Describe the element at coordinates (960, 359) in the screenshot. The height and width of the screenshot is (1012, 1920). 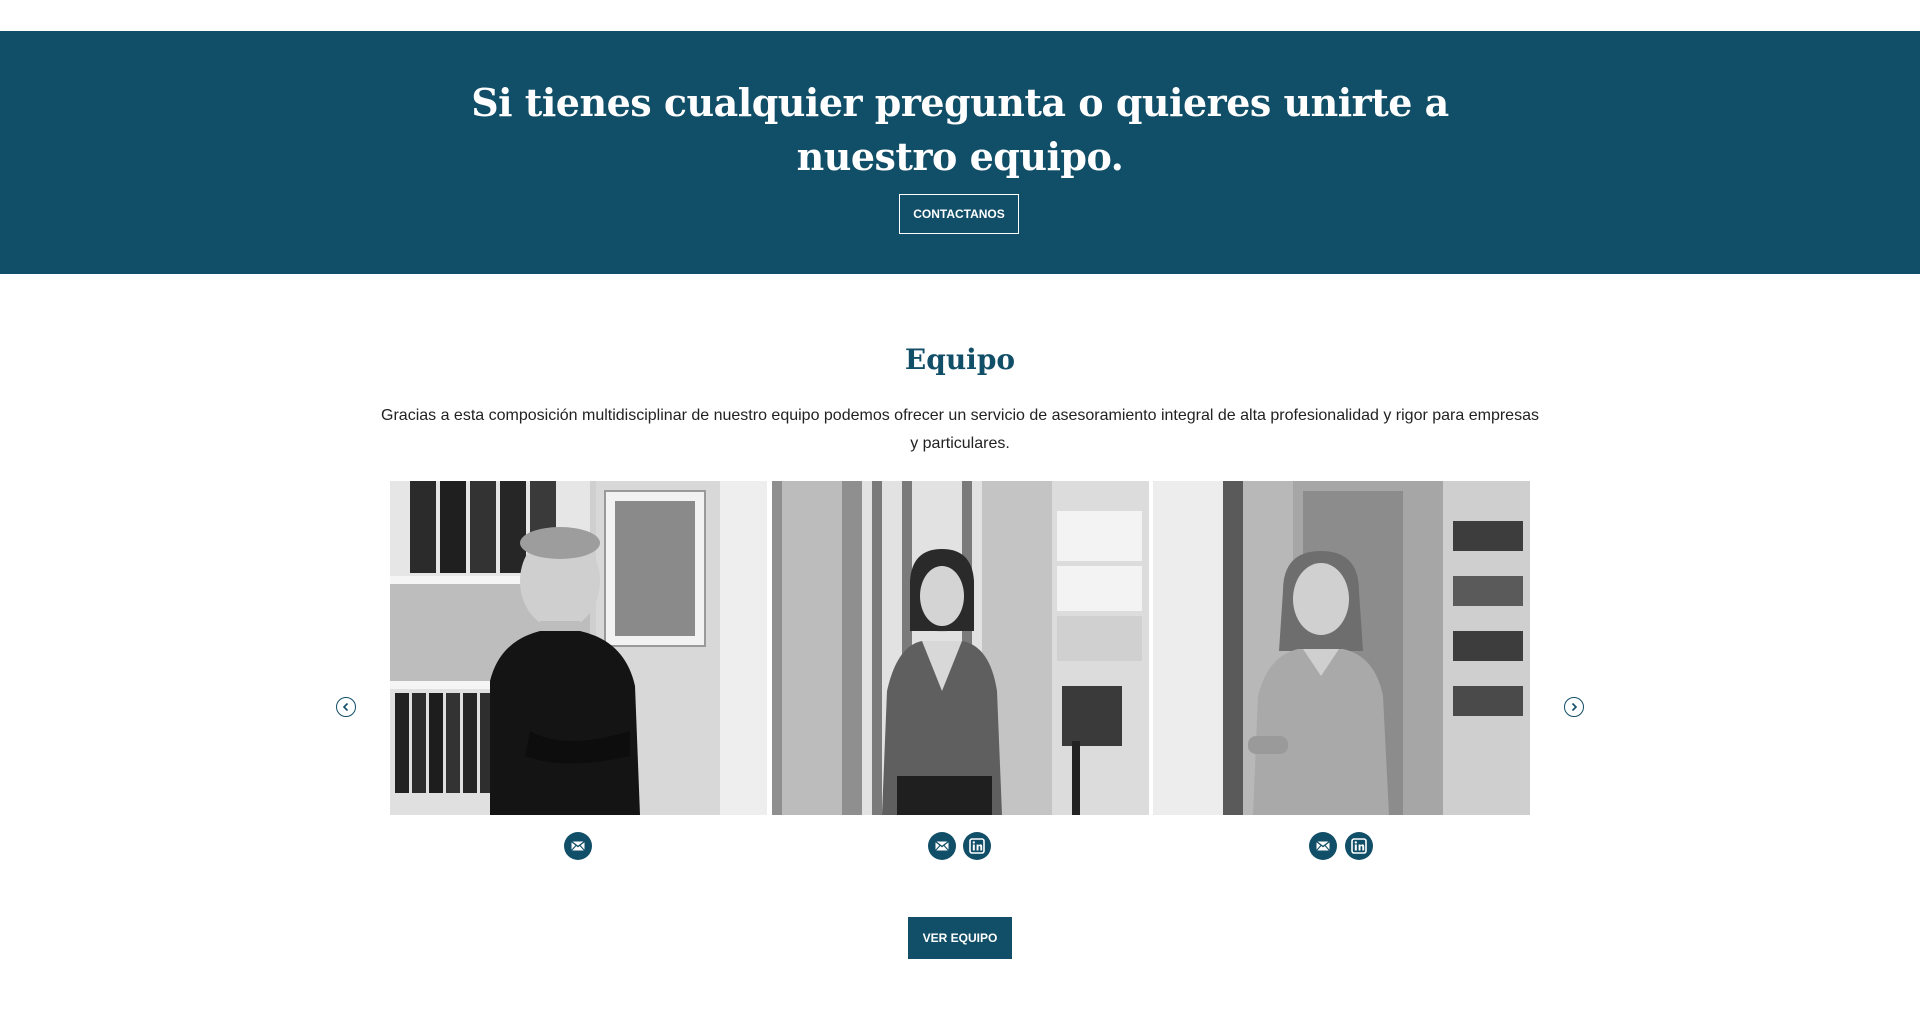
I see `team-section-title: Equipo` at that location.